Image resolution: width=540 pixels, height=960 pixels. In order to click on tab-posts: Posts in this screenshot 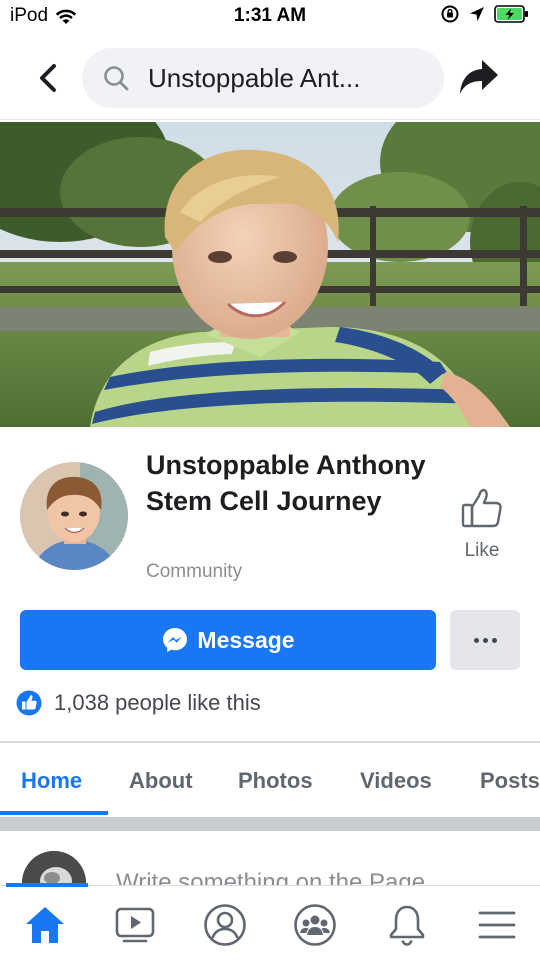, I will do `click(510, 781)`.